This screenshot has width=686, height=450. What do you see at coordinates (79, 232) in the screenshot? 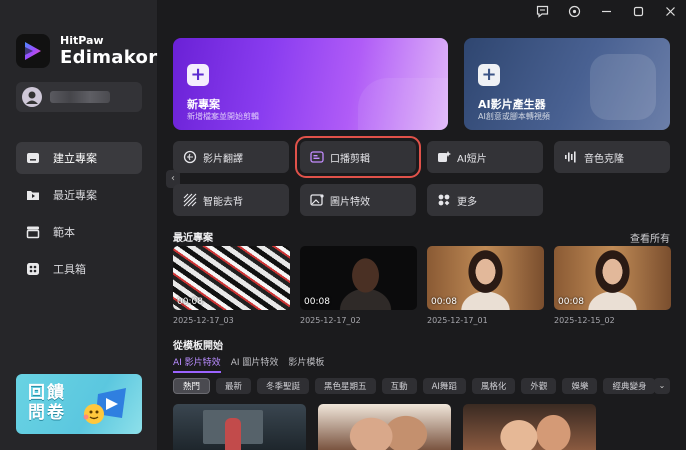
I see `sidebar-item-templates: 範本` at bounding box center [79, 232].